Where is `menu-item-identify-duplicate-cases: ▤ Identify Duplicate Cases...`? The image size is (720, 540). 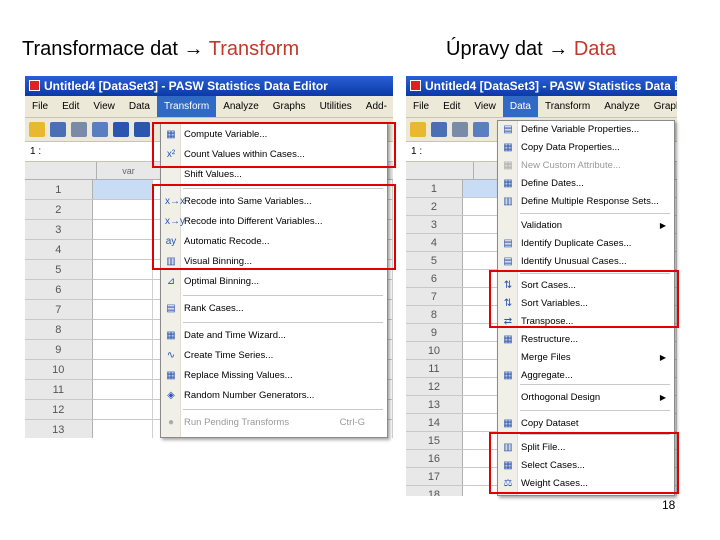
menu-item-identify-duplicate-cases: ▤ Identify Duplicate Cases... is located at coordinates (586, 244).